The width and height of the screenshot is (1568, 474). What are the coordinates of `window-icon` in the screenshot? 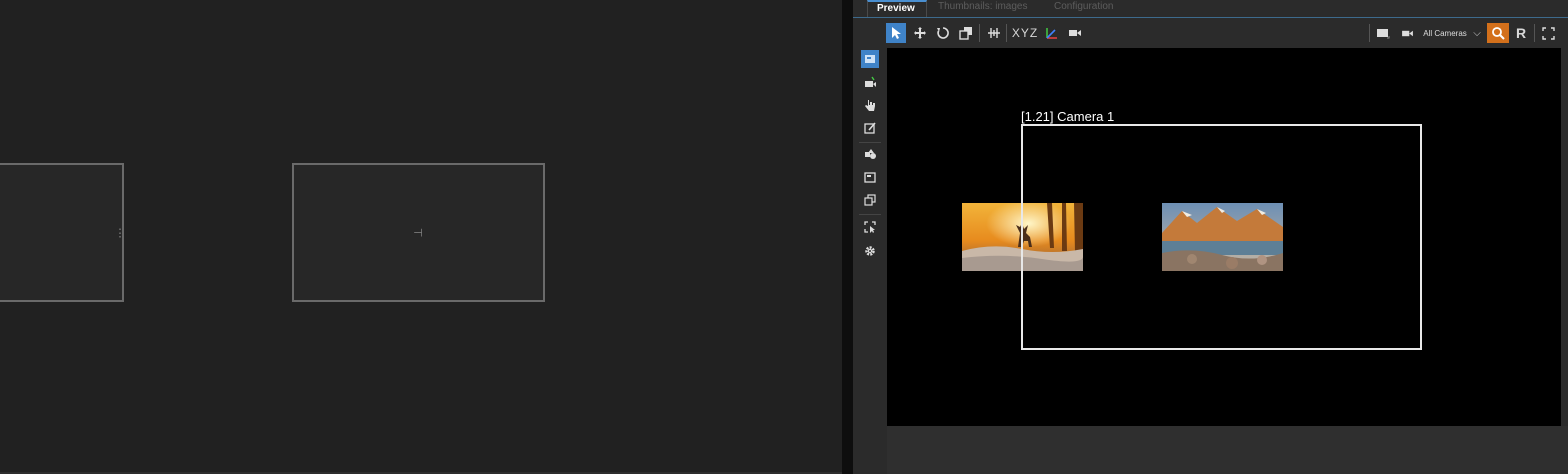 It's located at (870, 177).